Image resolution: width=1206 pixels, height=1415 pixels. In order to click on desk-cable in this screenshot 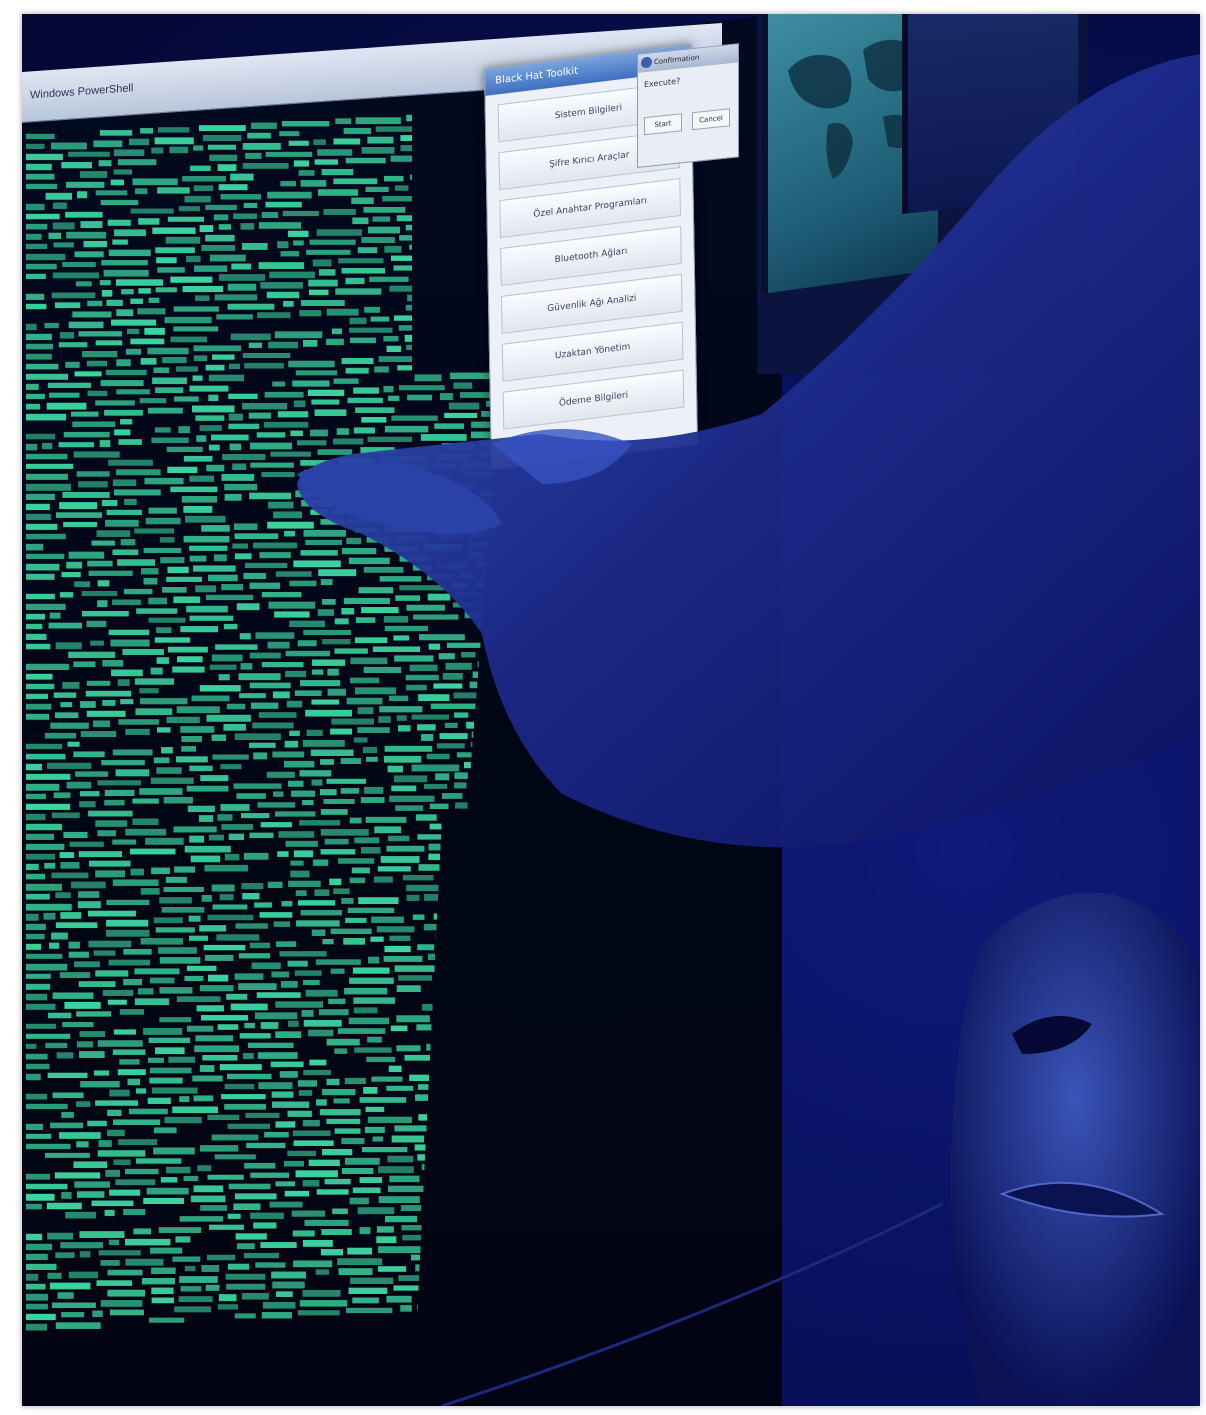, I will do `click(692, 1304)`.